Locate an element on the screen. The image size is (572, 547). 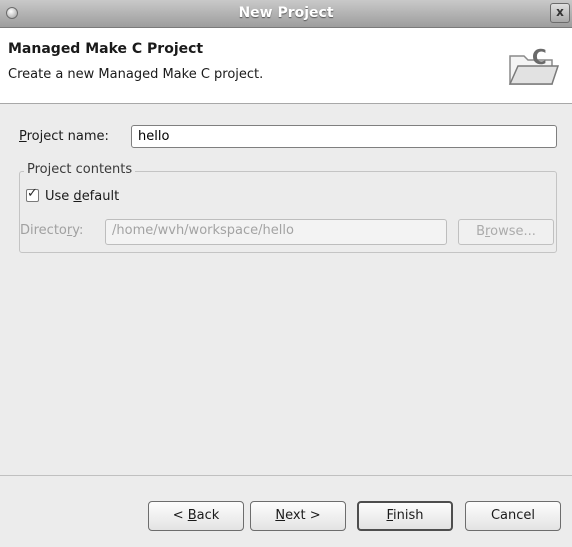
c-project-folder-icon: C is located at coordinates (534, 65).